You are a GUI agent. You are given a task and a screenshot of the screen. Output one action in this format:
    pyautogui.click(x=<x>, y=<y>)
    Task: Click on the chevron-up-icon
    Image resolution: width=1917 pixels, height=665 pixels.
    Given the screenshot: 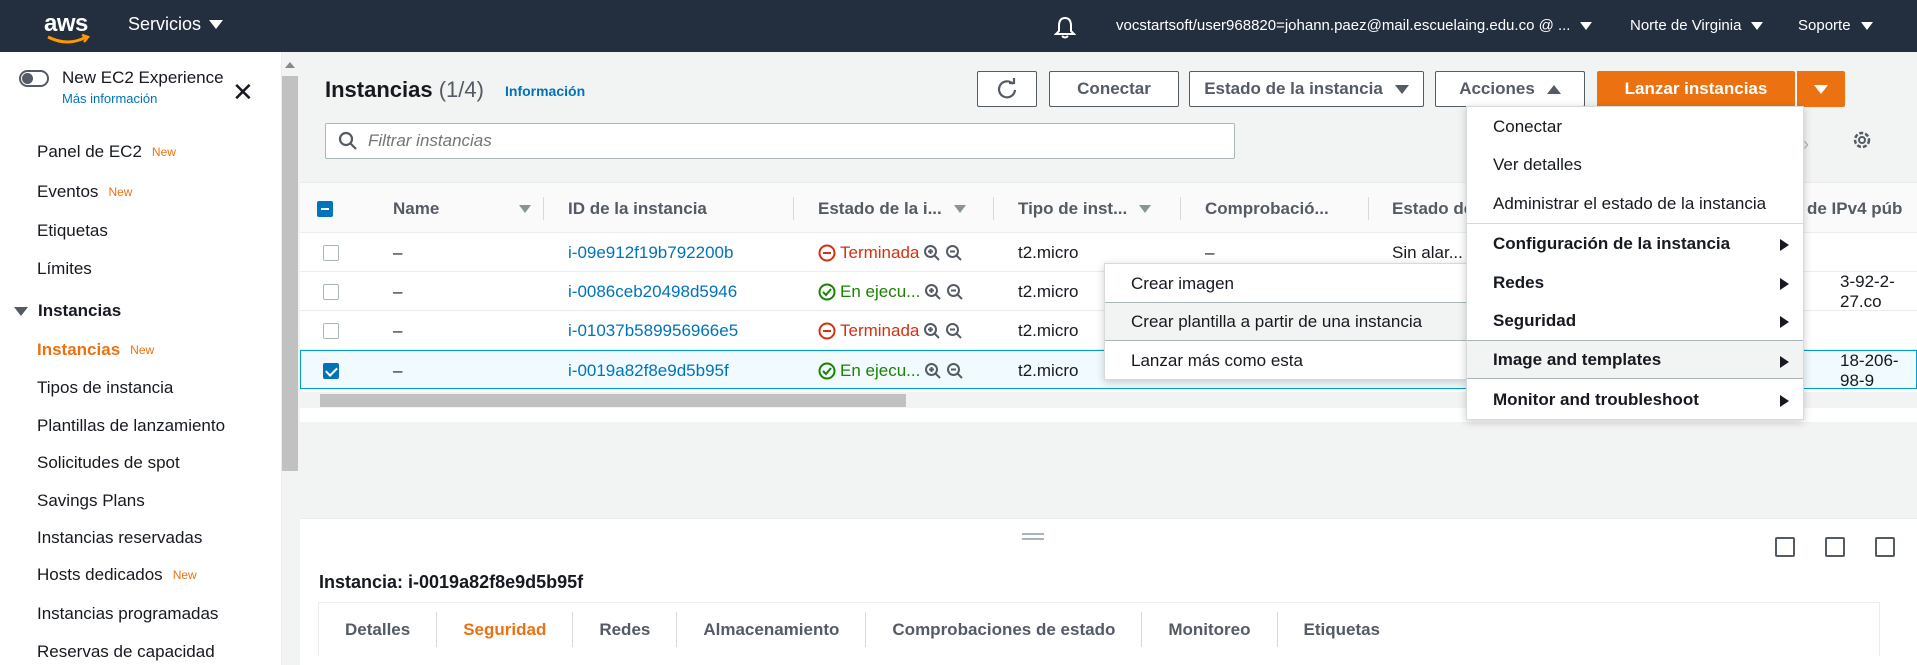 What is the action you would take?
    pyautogui.click(x=1553, y=89)
    